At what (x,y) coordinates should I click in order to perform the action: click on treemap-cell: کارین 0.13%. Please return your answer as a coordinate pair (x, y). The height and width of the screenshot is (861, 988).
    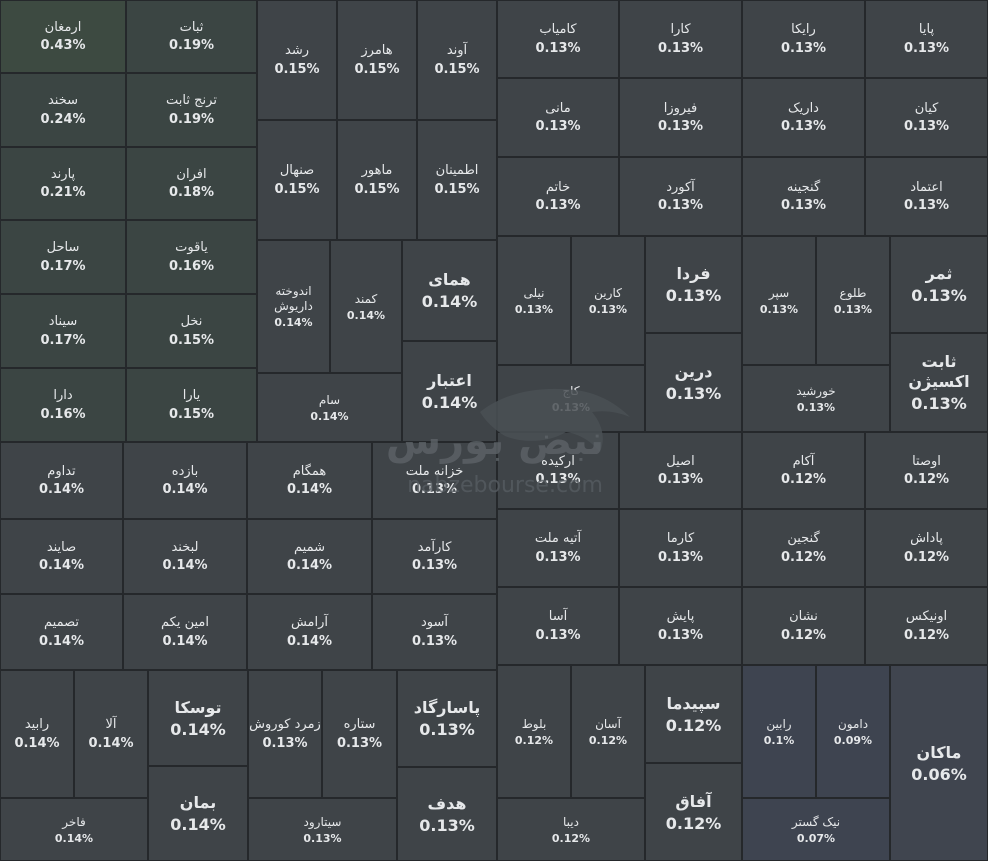
    Looking at the image, I should click on (608, 300).